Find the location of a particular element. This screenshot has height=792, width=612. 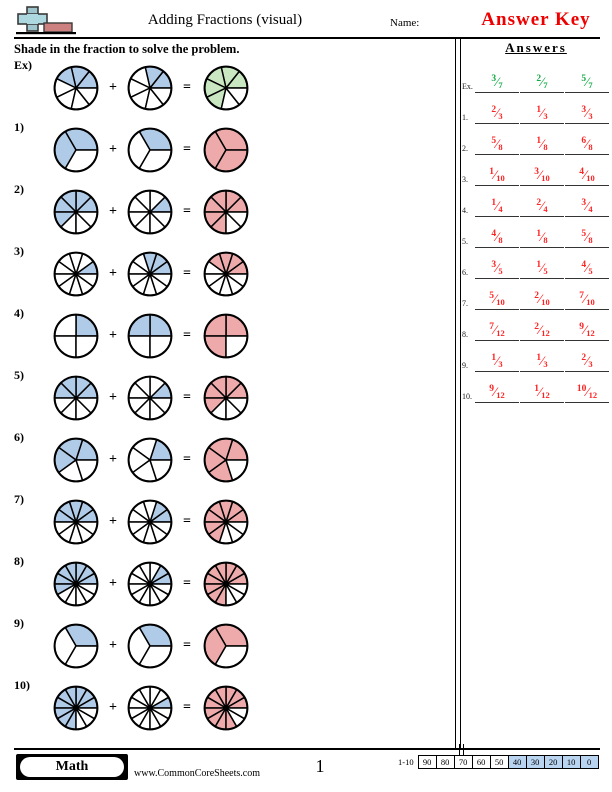

answer-row-label: 2. is located at coordinates (465, 148).